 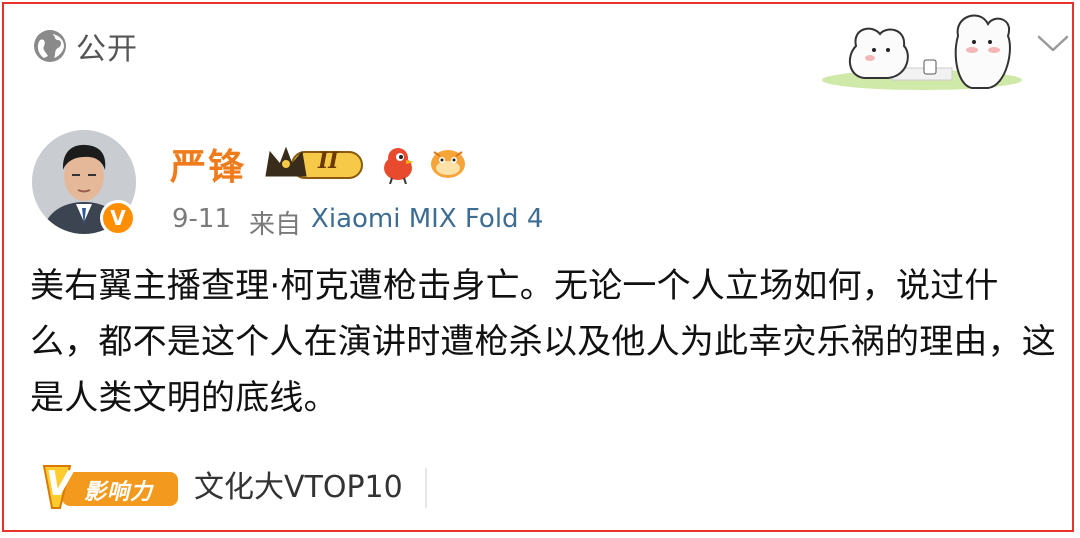 I want to click on visibility-label: 公开, so click(x=107, y=49).